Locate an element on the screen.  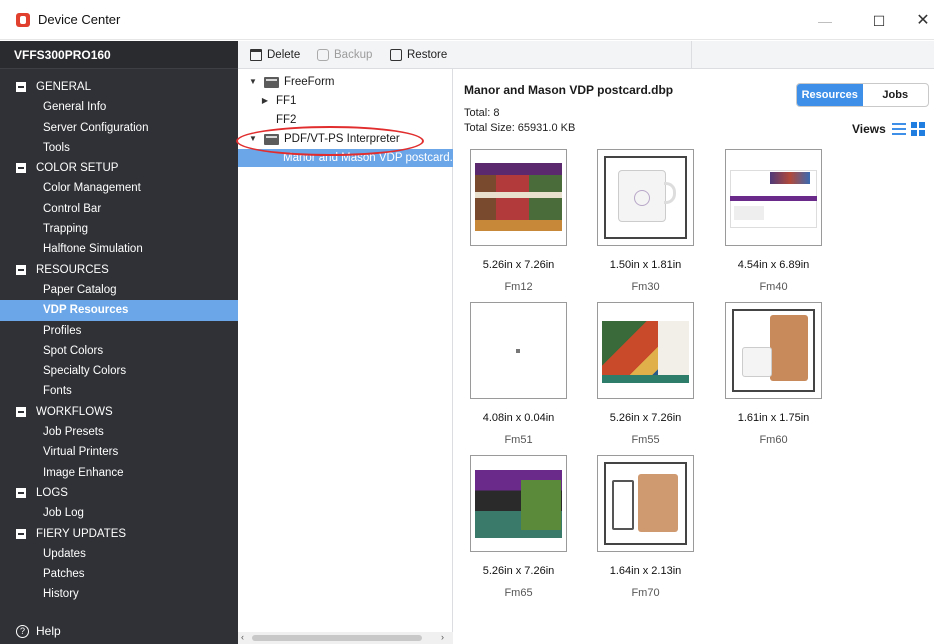
minimize-button: — is located at coordinates (825, 21).